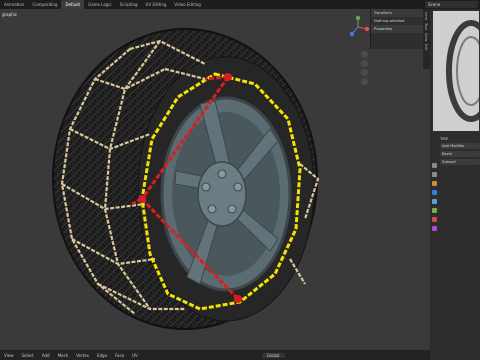 The height and width of the screenshot is (360, 480). I want to click on pan-hand-icon, so click(364, 63).